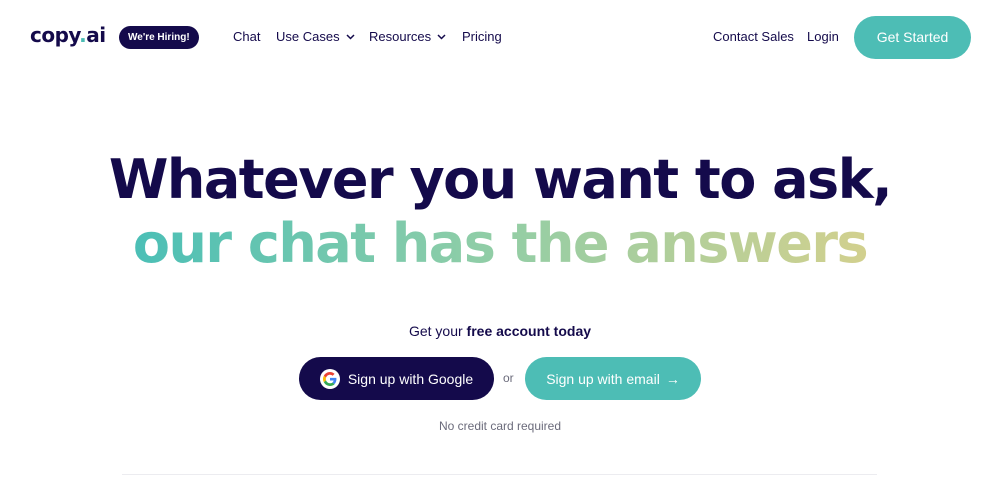 The image size is (1000, 485). I want to click on nav-chat-label: Chat, so click(247, 36).